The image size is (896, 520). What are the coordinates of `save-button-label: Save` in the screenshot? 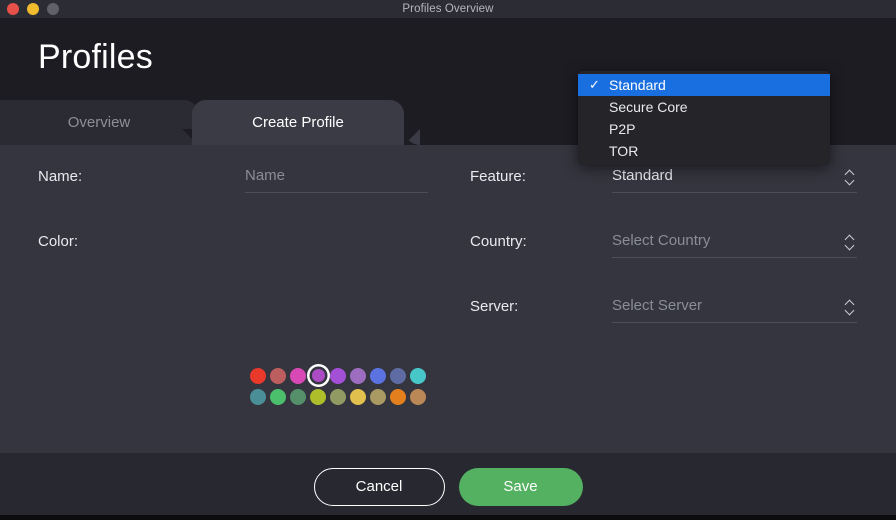 It's located at (520, 486).